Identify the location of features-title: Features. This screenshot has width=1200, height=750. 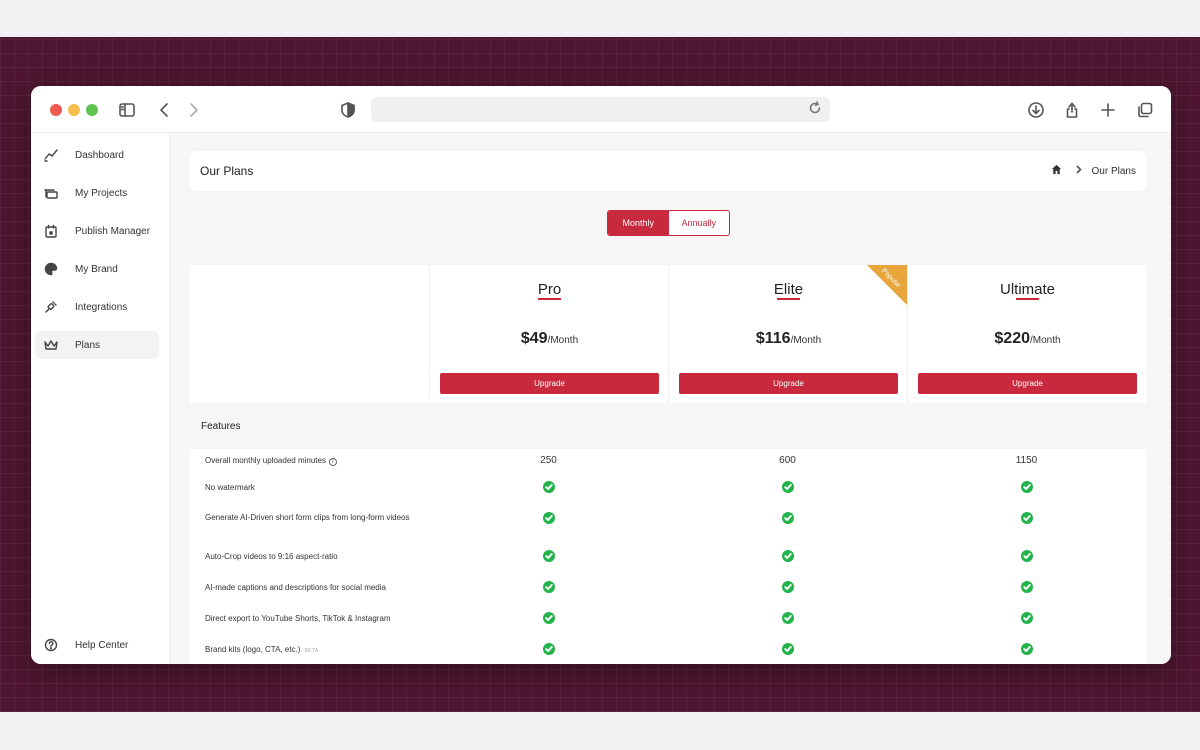
(221, 426).